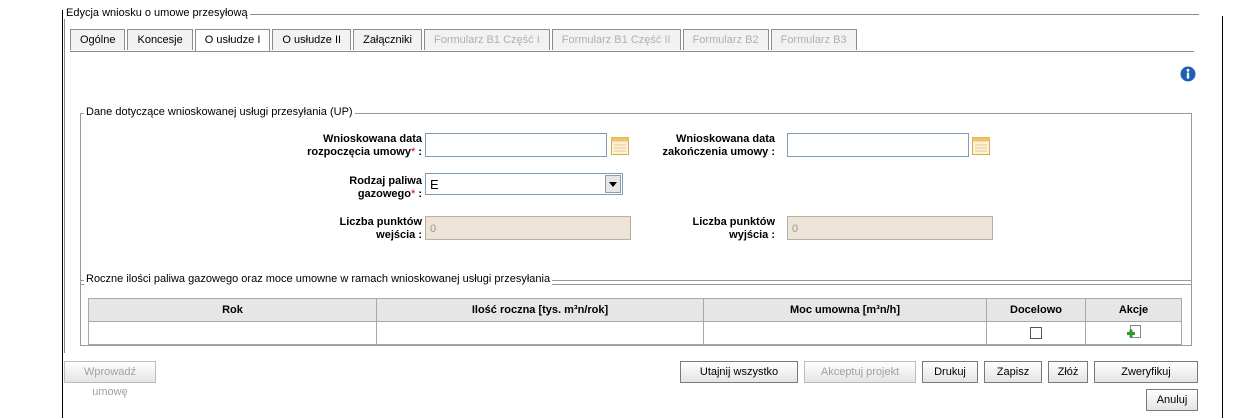 The image size is (1238, 418). Describe the element at coordinates (725, 39) in the screenshot. I see `tab-formularz-b2: Formularz B2` at that location.